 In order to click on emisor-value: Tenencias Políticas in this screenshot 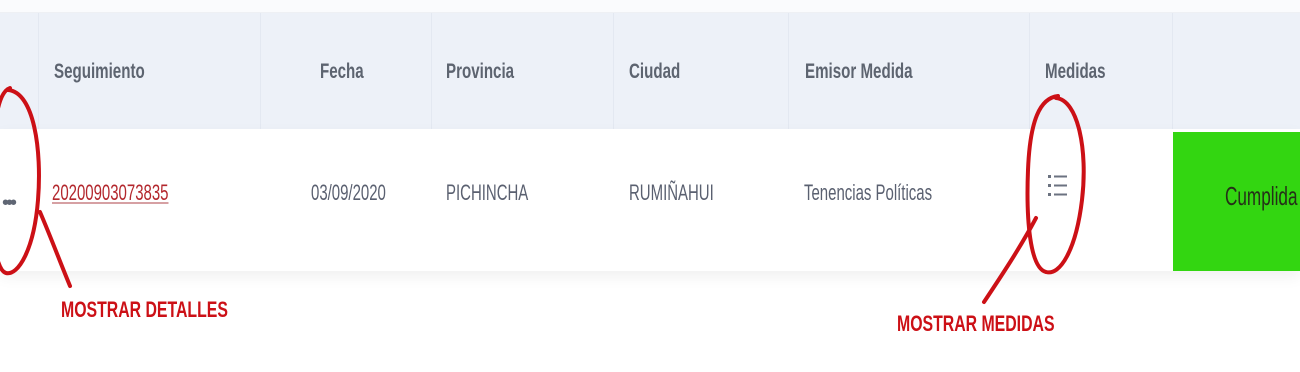, I will do `click(868, 192)`.